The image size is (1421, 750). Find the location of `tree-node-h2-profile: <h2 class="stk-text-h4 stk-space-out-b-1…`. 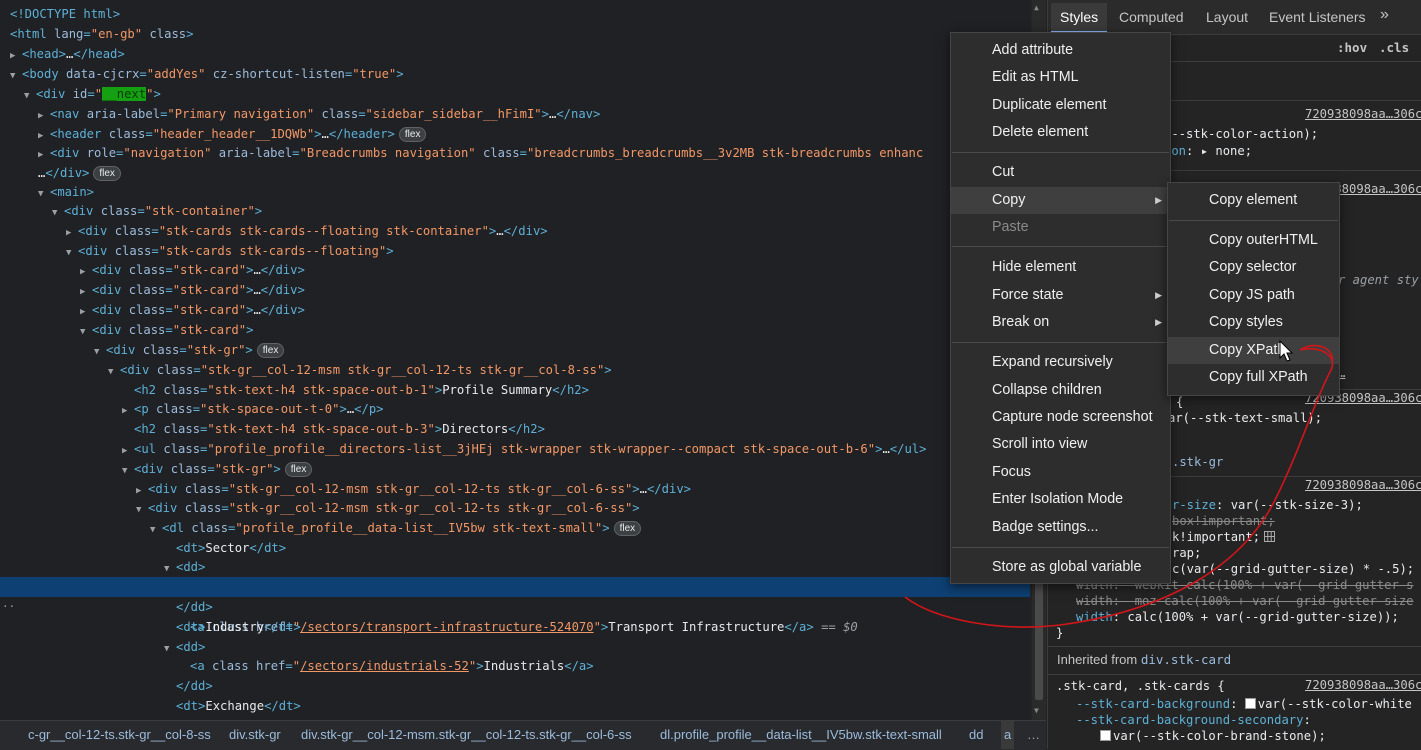

tree-node-h2-profile: <h2 class="stk-text-h4 stk-space-out-b-1… is located at coordinates (355, 390).